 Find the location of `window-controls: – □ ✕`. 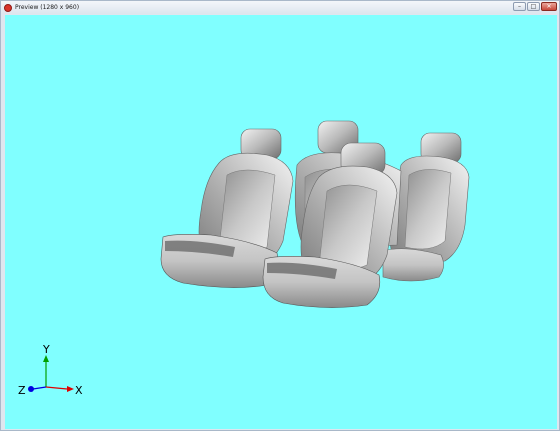

window-controls: – □ ✕ is located at coordinates (535, 6).